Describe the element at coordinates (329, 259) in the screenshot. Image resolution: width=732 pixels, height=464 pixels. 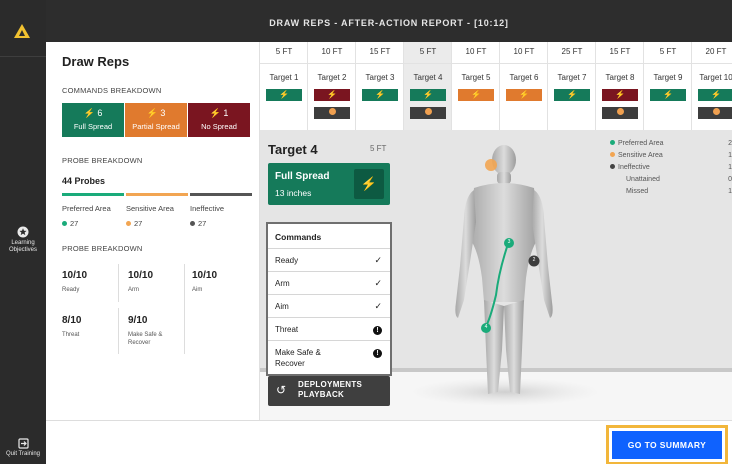
I see `list-item: Ready ✓` at that location.